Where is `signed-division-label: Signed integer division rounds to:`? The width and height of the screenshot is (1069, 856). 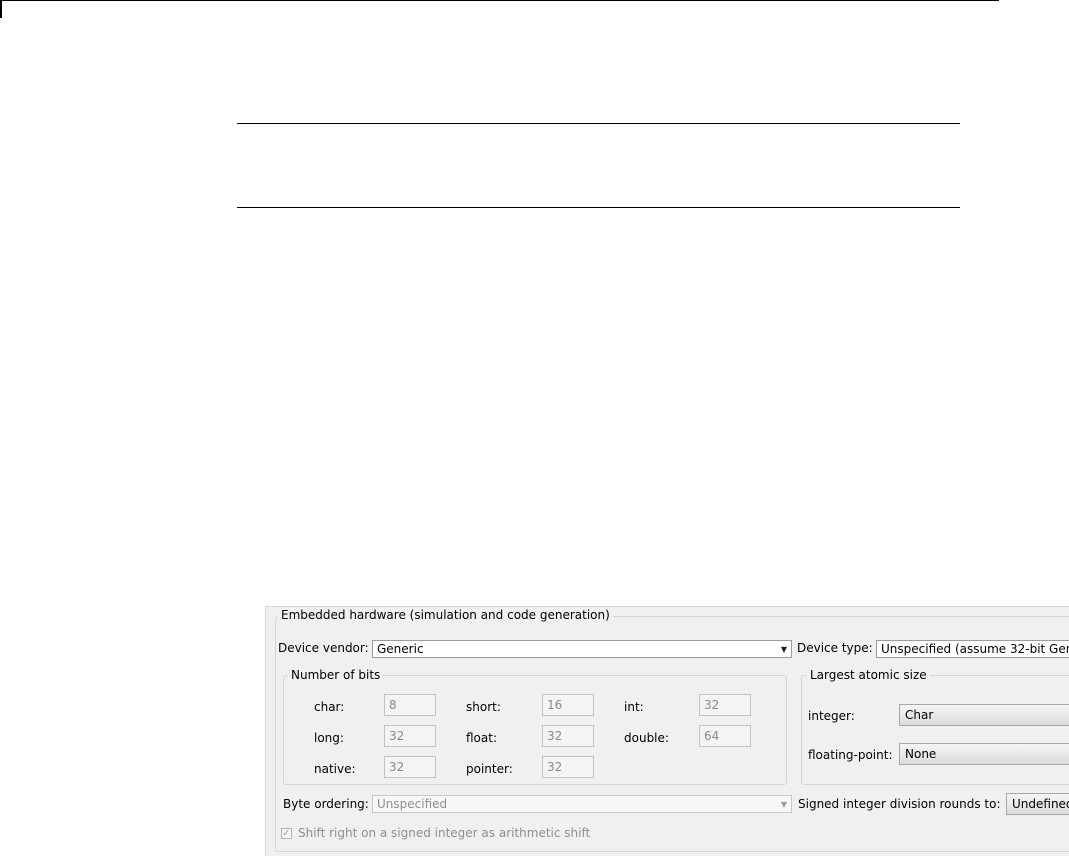 signed-division-label: Signed integer division rounds to: is located at coordinates (899, 804).